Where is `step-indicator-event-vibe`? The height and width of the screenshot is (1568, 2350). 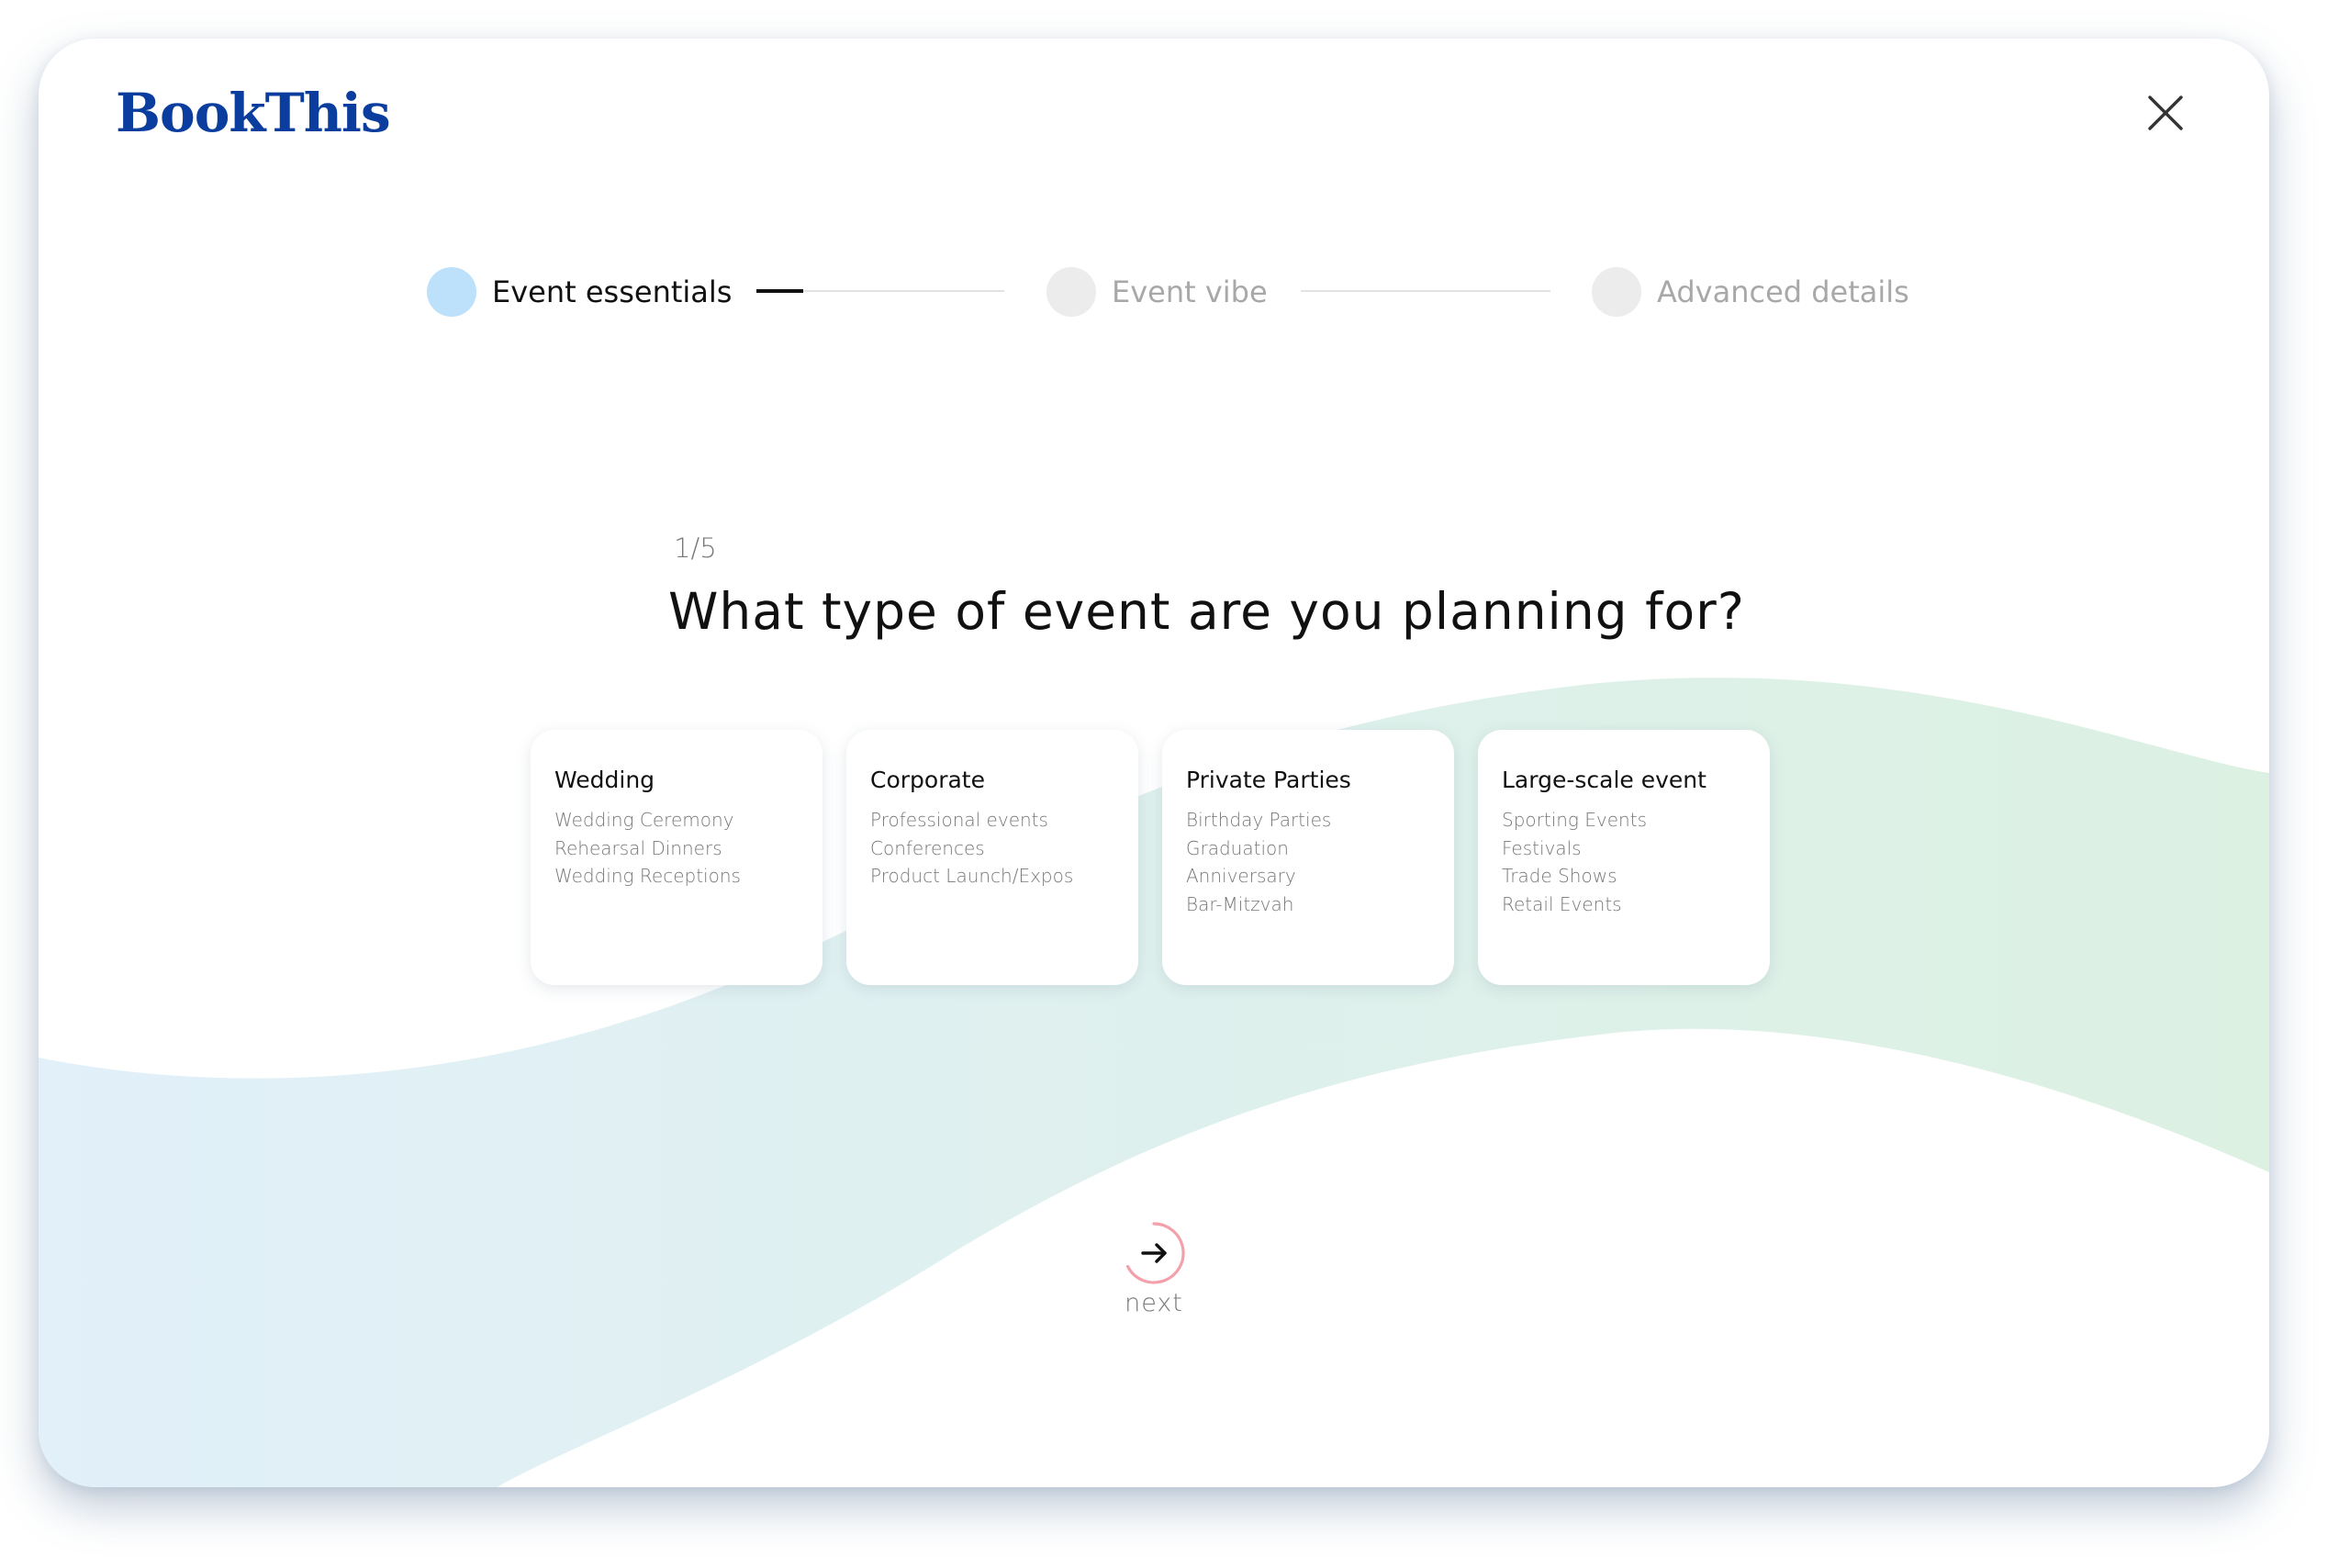 step-indicator-event-vibe is located at coordinates (1071, 292).